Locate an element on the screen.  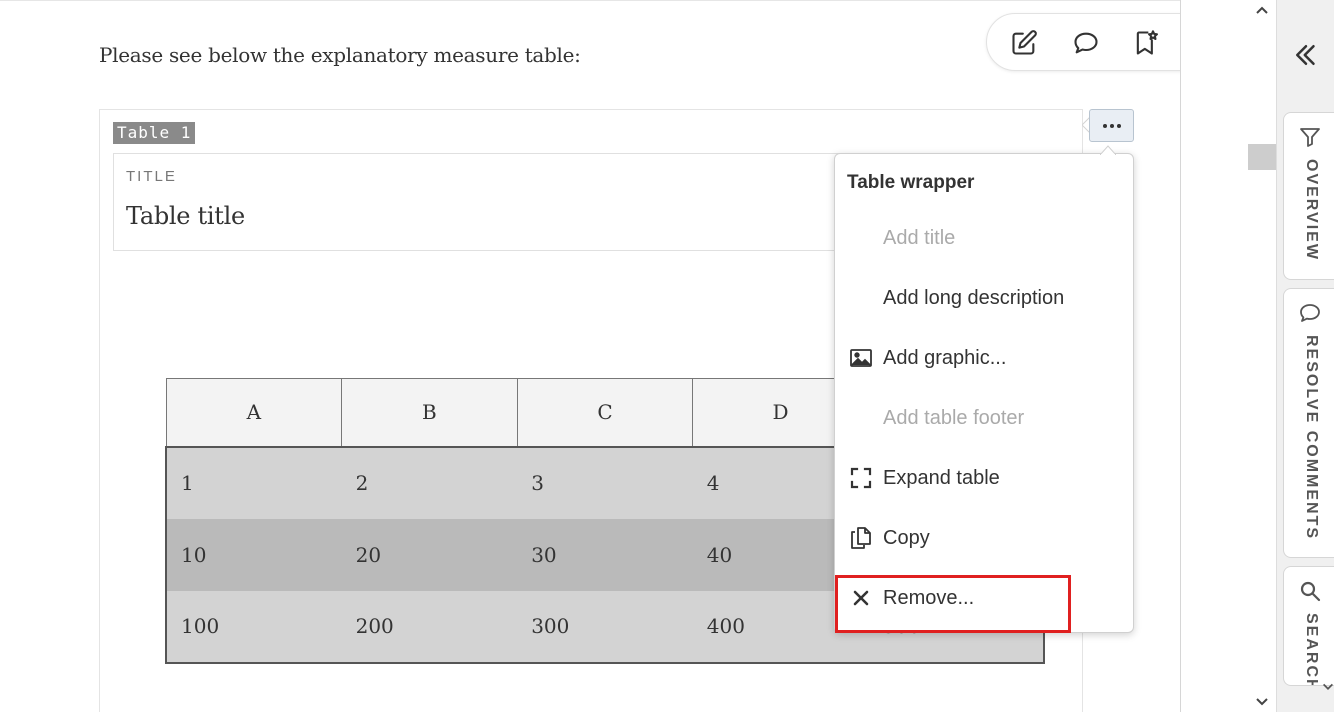
floating-toolbar is located at coordinates (1083, 42).